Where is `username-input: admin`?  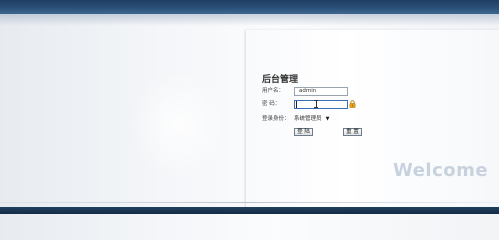 username-input: admin is located at coordinates (321, 91).